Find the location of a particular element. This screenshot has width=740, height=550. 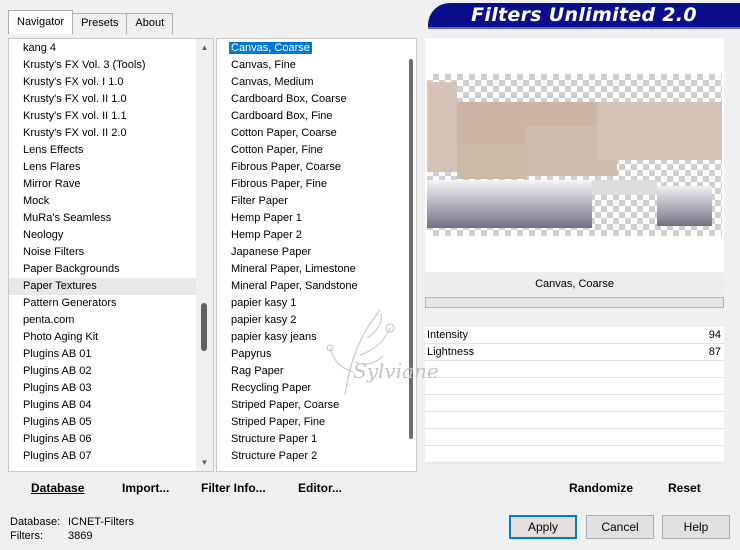

database-value: ICNET-Filters is located at coordinates (101, 522).